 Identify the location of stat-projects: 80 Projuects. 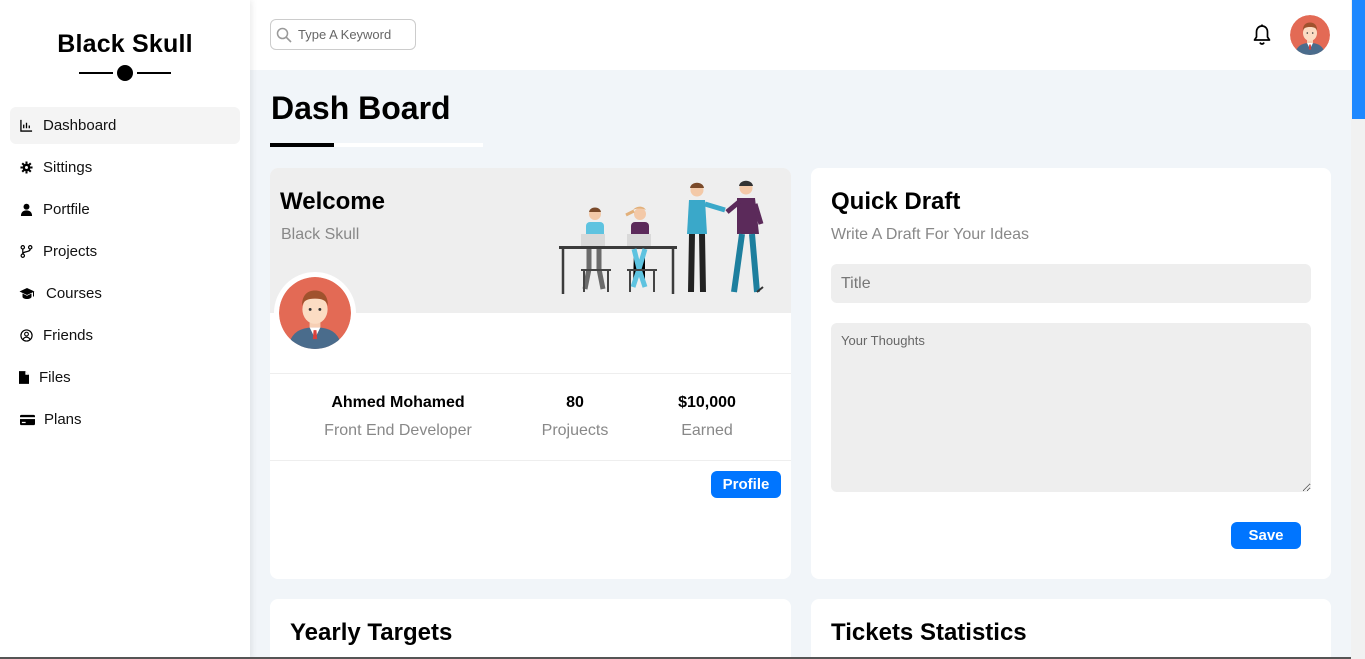
(575, 417).